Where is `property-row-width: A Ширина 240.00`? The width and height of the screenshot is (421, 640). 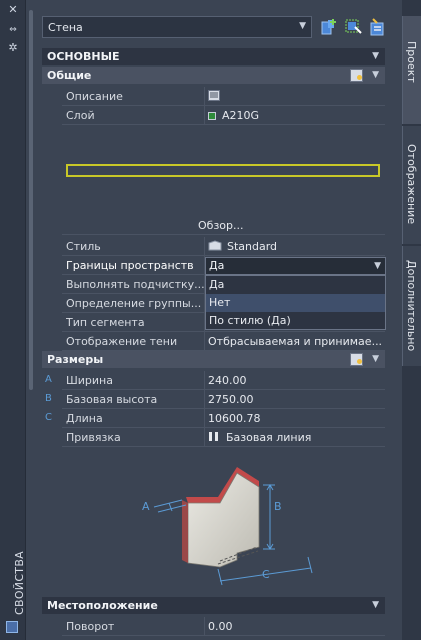
property-row-width: A Ширина 240.00 is located at coordinates (215, 380).